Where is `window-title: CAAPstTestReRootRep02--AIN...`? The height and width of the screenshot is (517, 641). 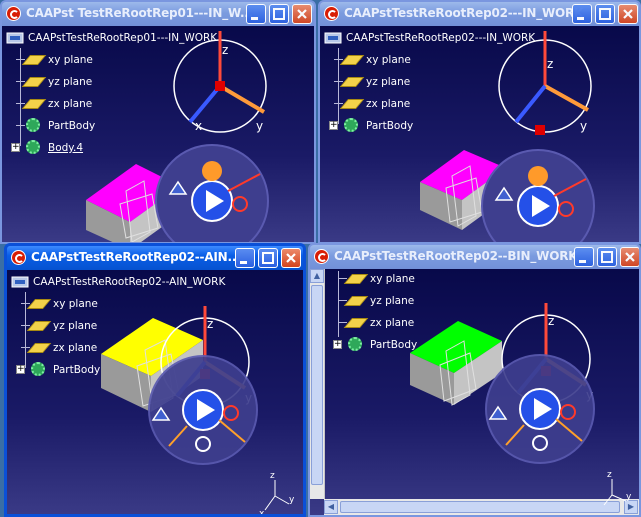 window-title: CAAPstTestReRootRep02--AIN... is located at coordinates (136, 257).